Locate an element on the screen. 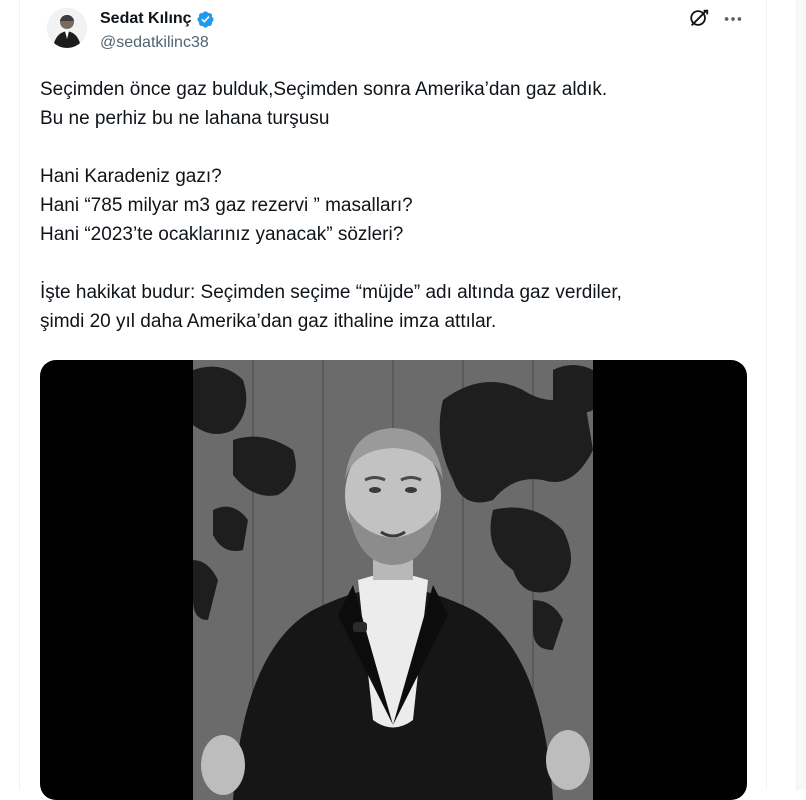 The width and height of the screenshot is (806, 800). author-name: Sedat Kılınç is located at coordinates (157, 19).